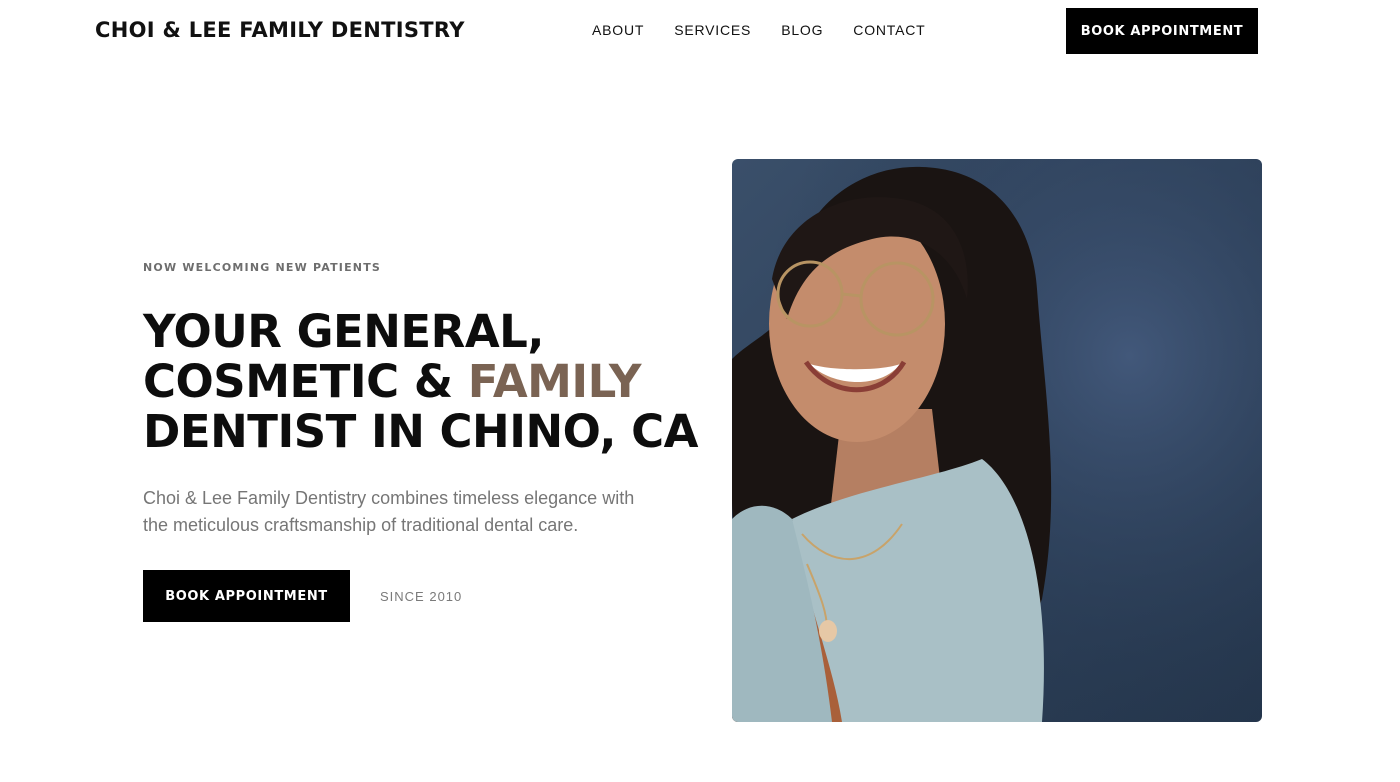 Image resolution: width=1400 pixels, height=782 pixels. I want to click on headline-line-1: YOUR GENERAL,, so click(343, 331).